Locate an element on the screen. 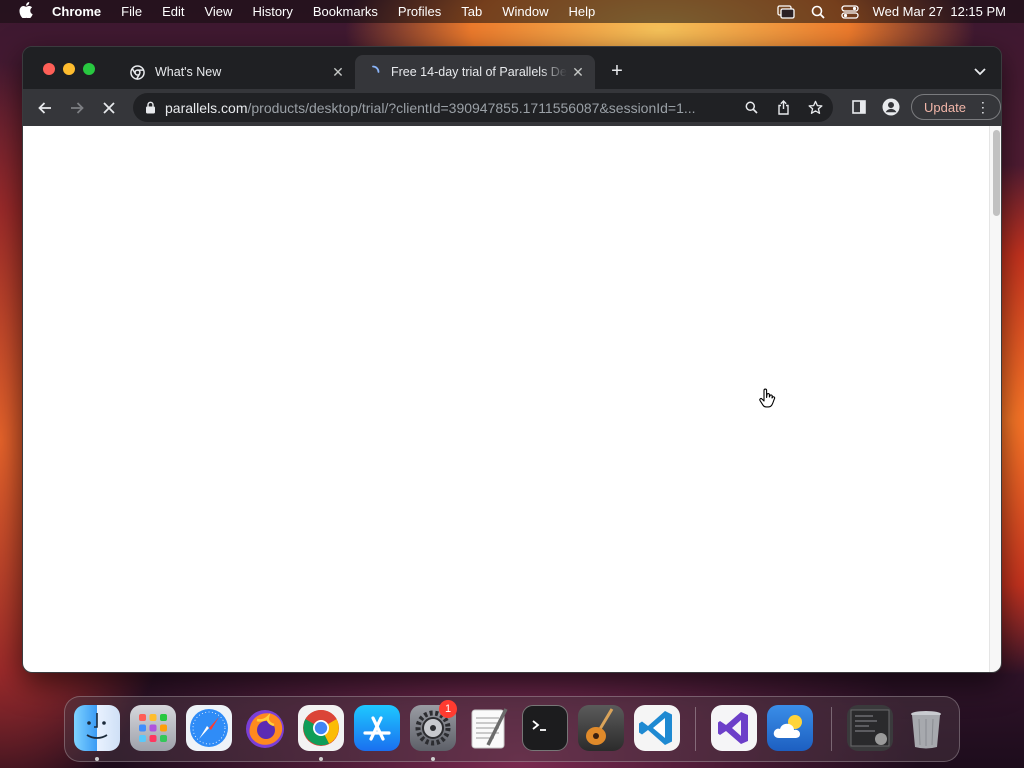 The height and width of the screenshot is (768, 1024). scrollbar-thumb is located at coordinates (996, 173).